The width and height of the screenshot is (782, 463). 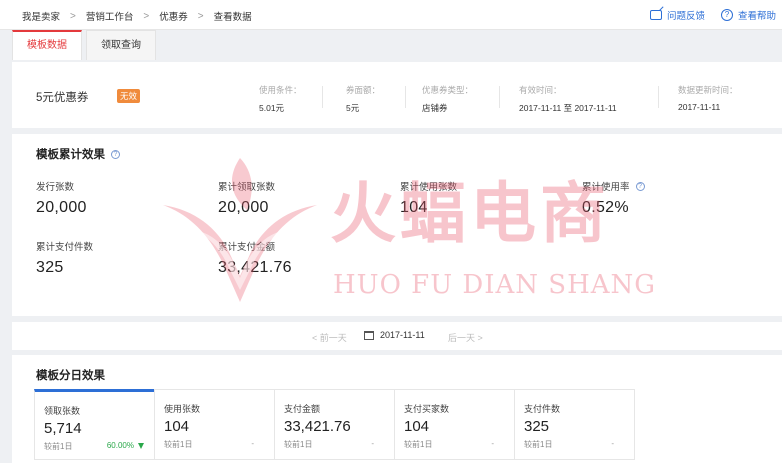 I want to click on metric-change: 60.00%, so click(x=125, y=445).